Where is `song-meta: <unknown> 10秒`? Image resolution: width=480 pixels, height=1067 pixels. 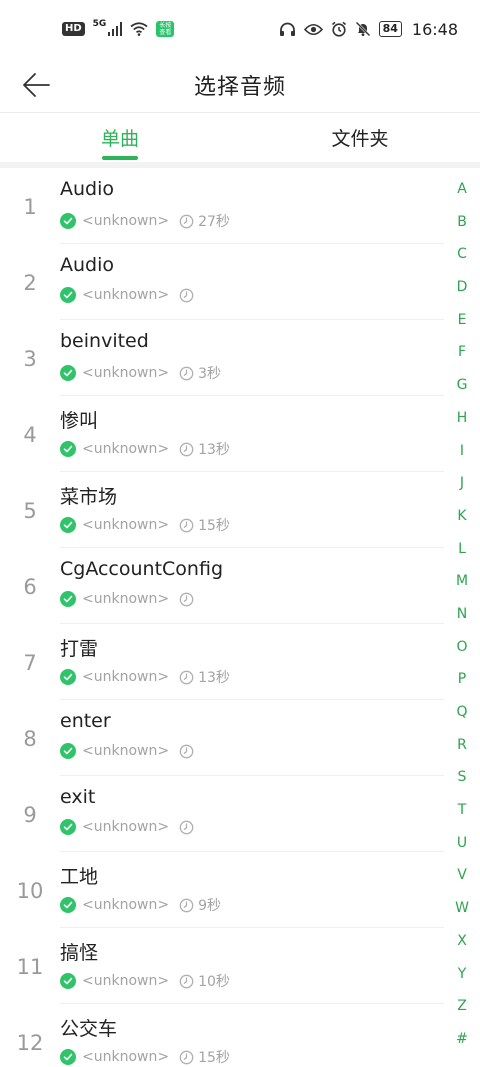
song-meta: <unknown> 10秒 is located at coordinates (145, 981).